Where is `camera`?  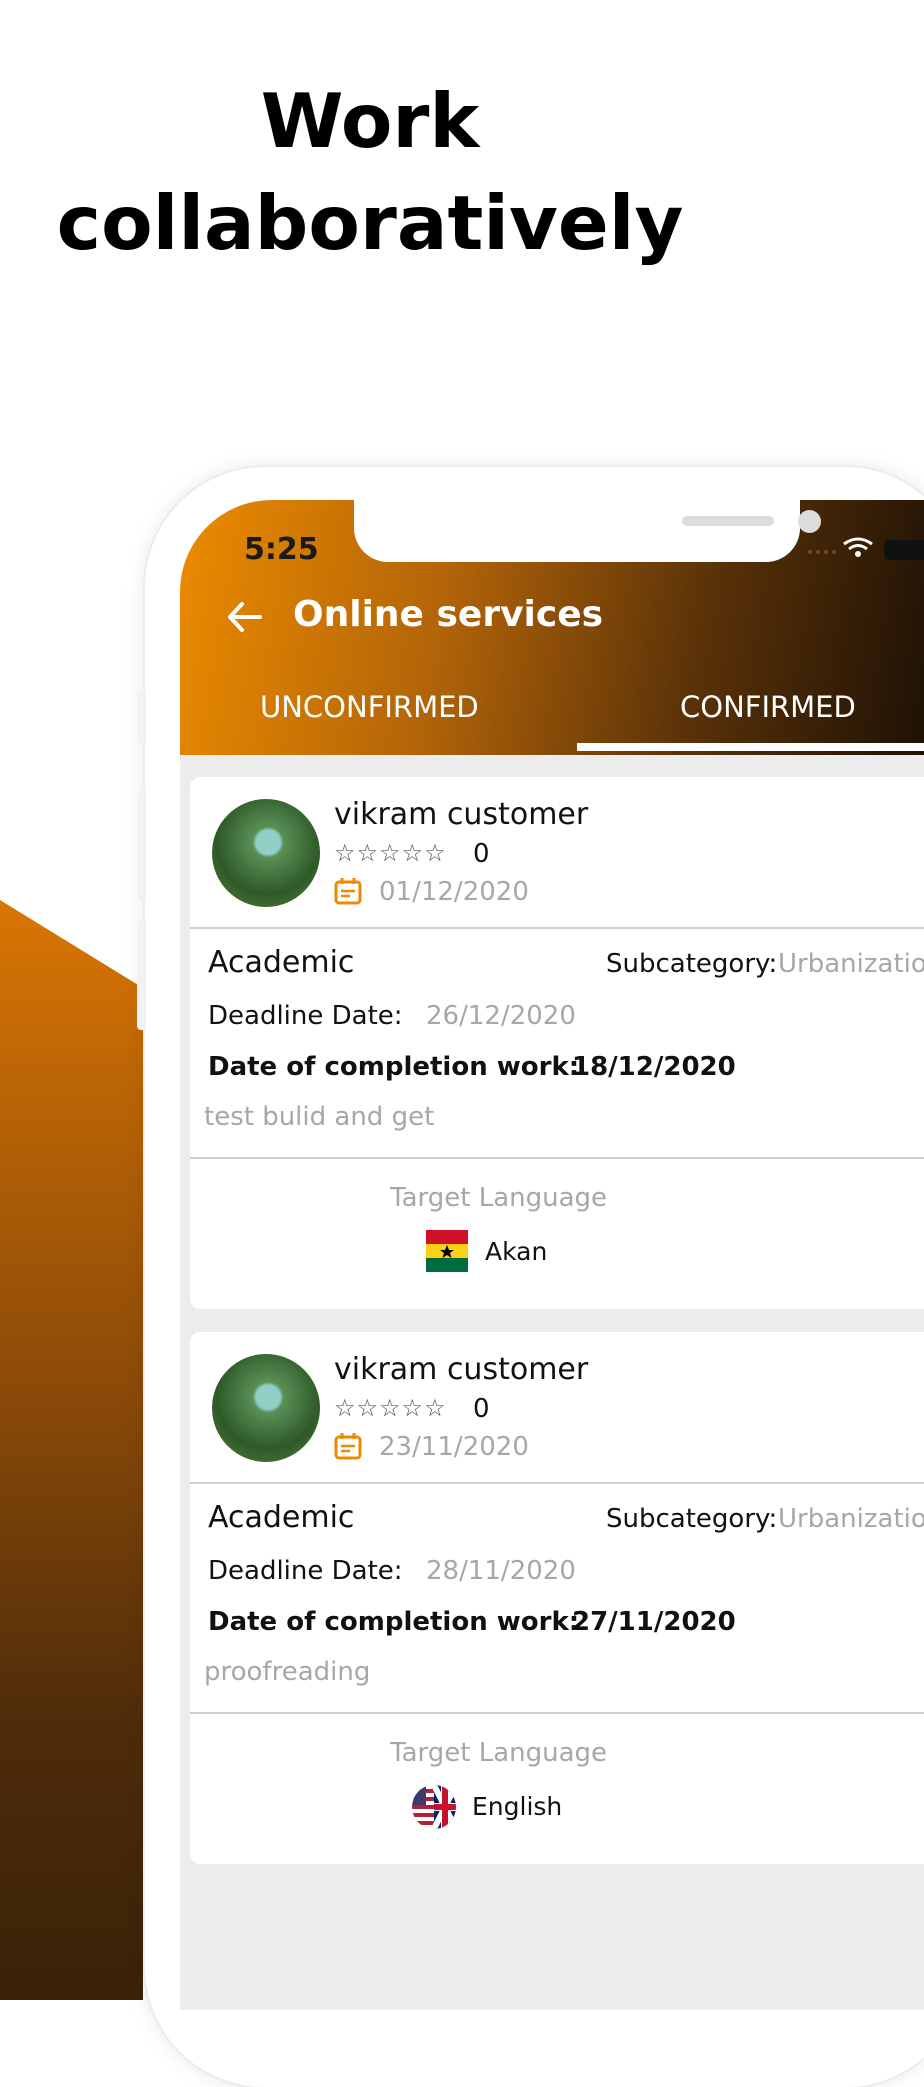 camera is located at coordinates (809, 521).